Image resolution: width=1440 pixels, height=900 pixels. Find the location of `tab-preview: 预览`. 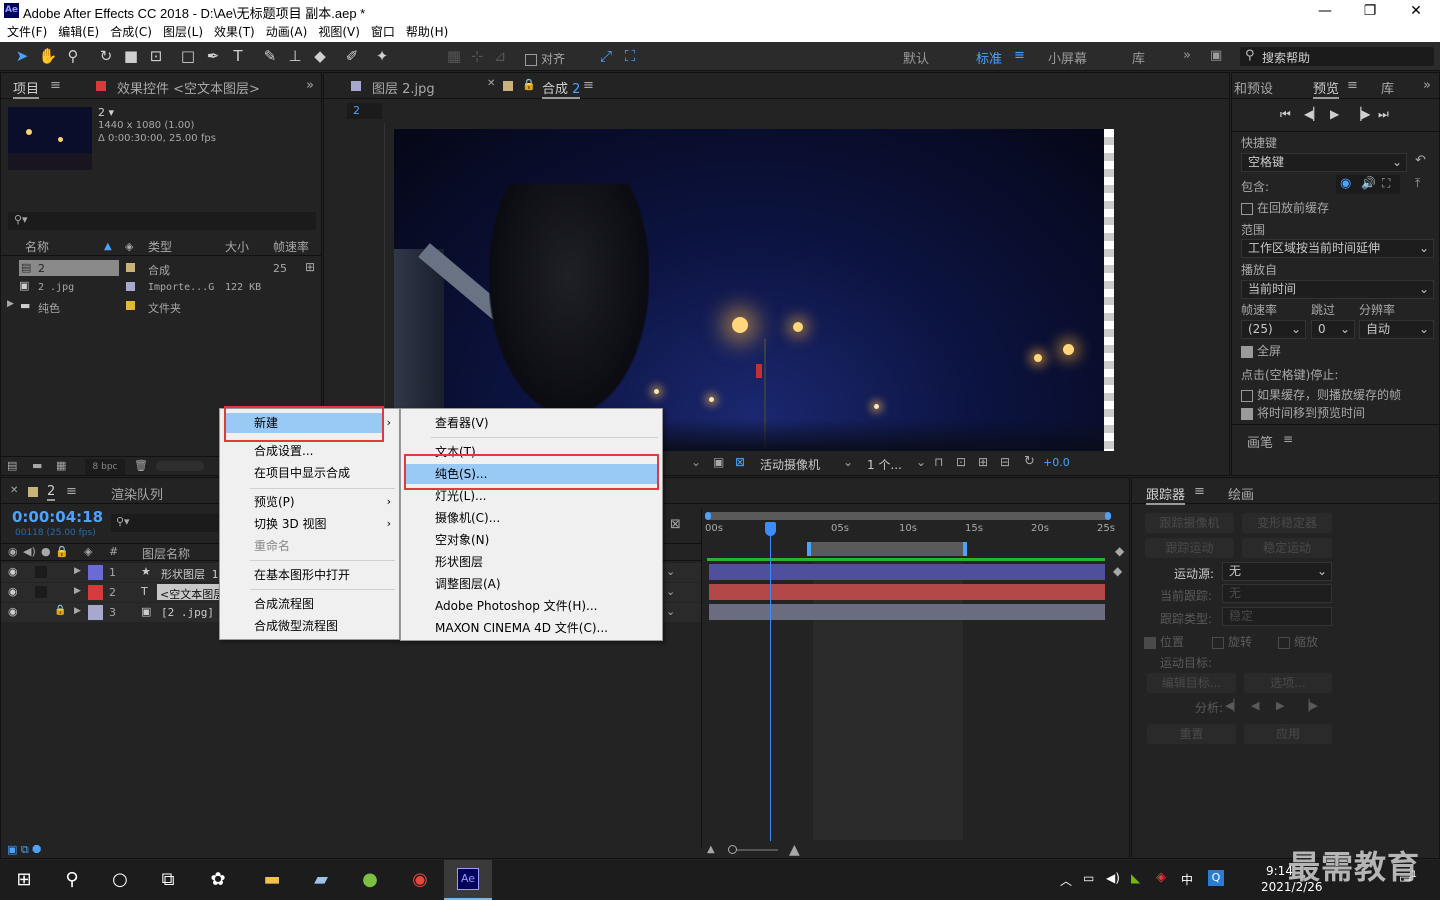

tab-preview: 预览 is located at coordinates (1326, 88).